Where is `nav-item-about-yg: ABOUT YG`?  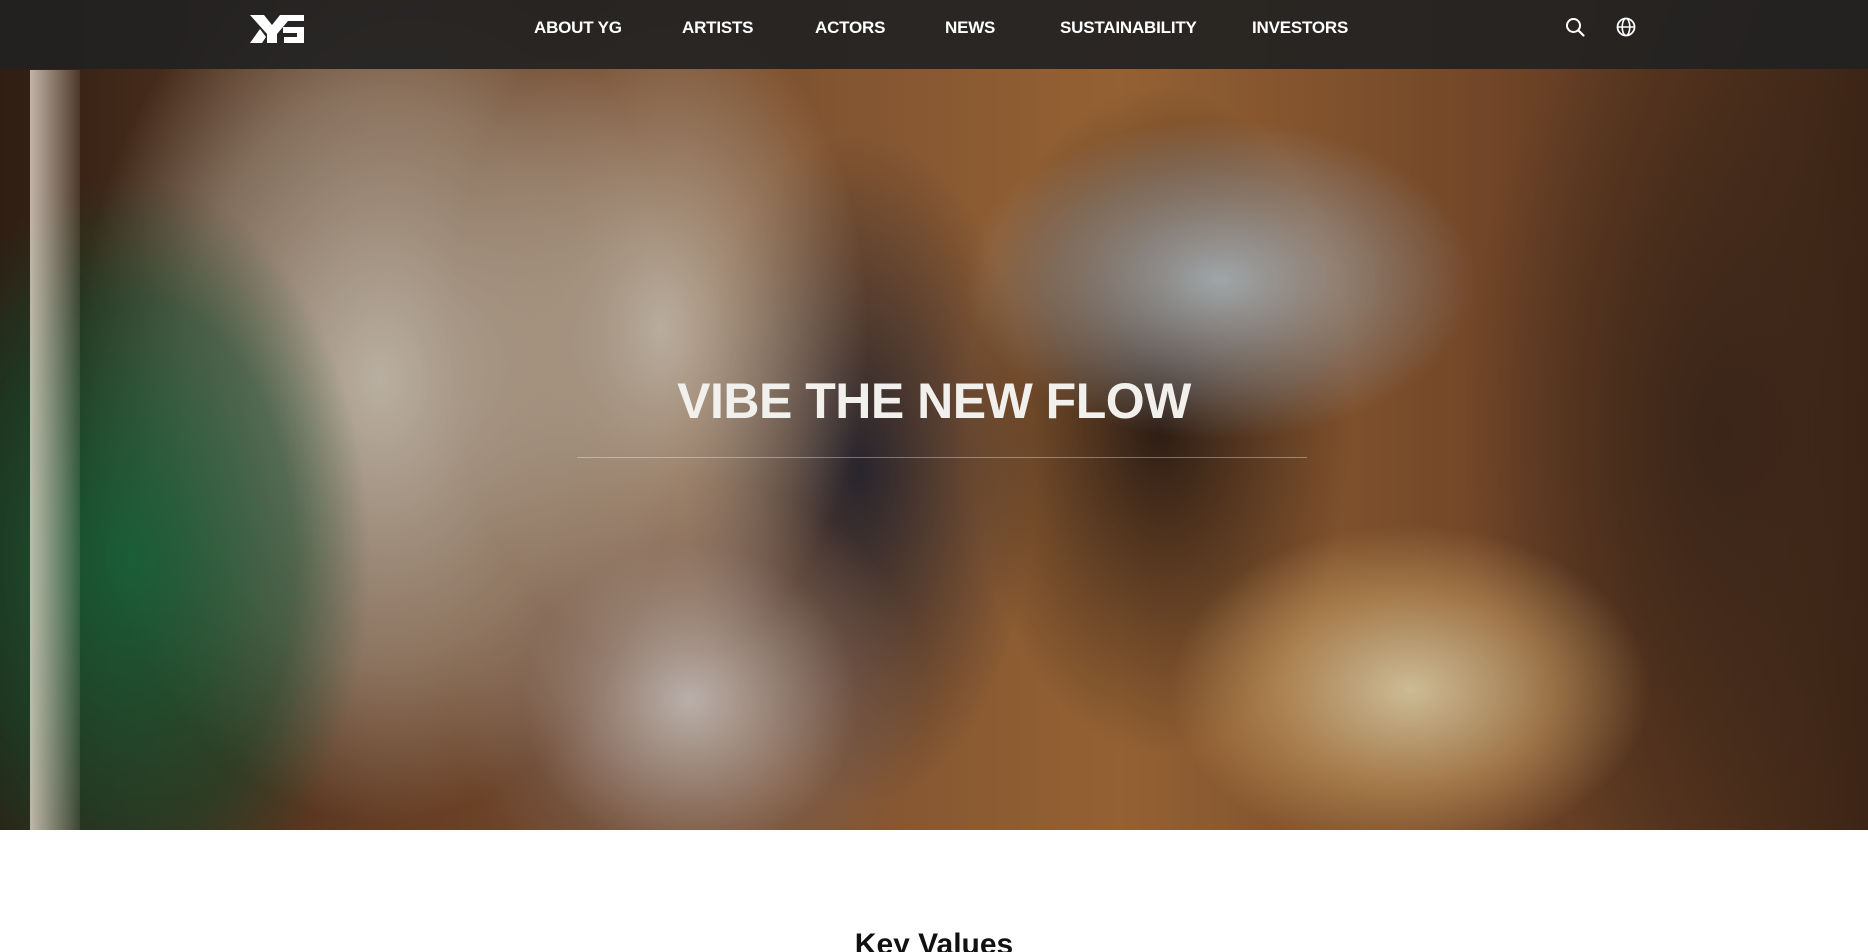
nav-item-about-yg: ABOUT YG is located at coordinates (578, 28).